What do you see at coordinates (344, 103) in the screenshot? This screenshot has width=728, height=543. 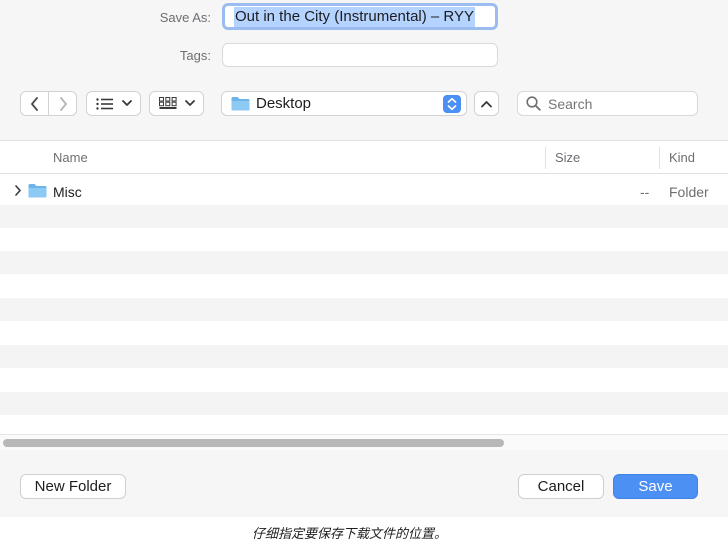 I see `location-popup: Desktop` at bounding box center [344, 103].